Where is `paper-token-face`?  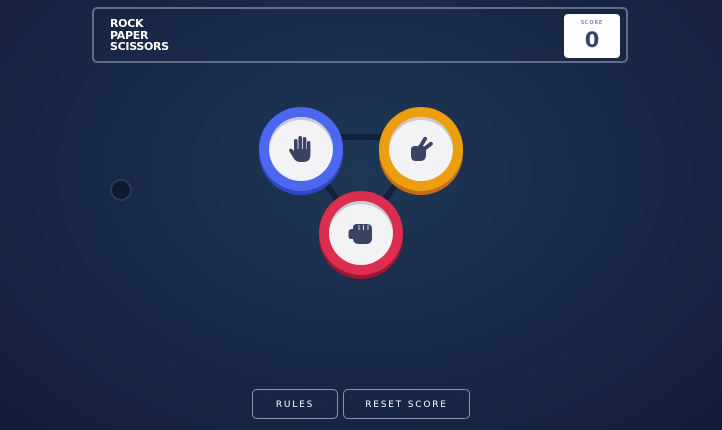 paper-token-face is located at coordinates (301, 149).